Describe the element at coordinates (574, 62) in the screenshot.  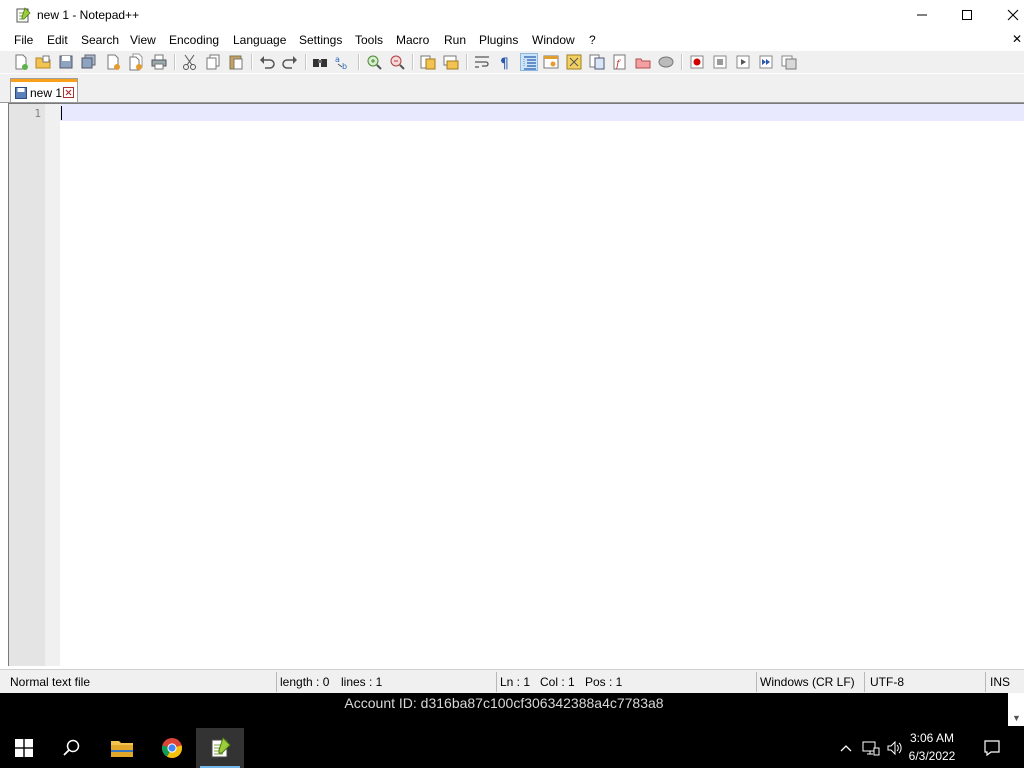
I see `document-map-icon` at that location.